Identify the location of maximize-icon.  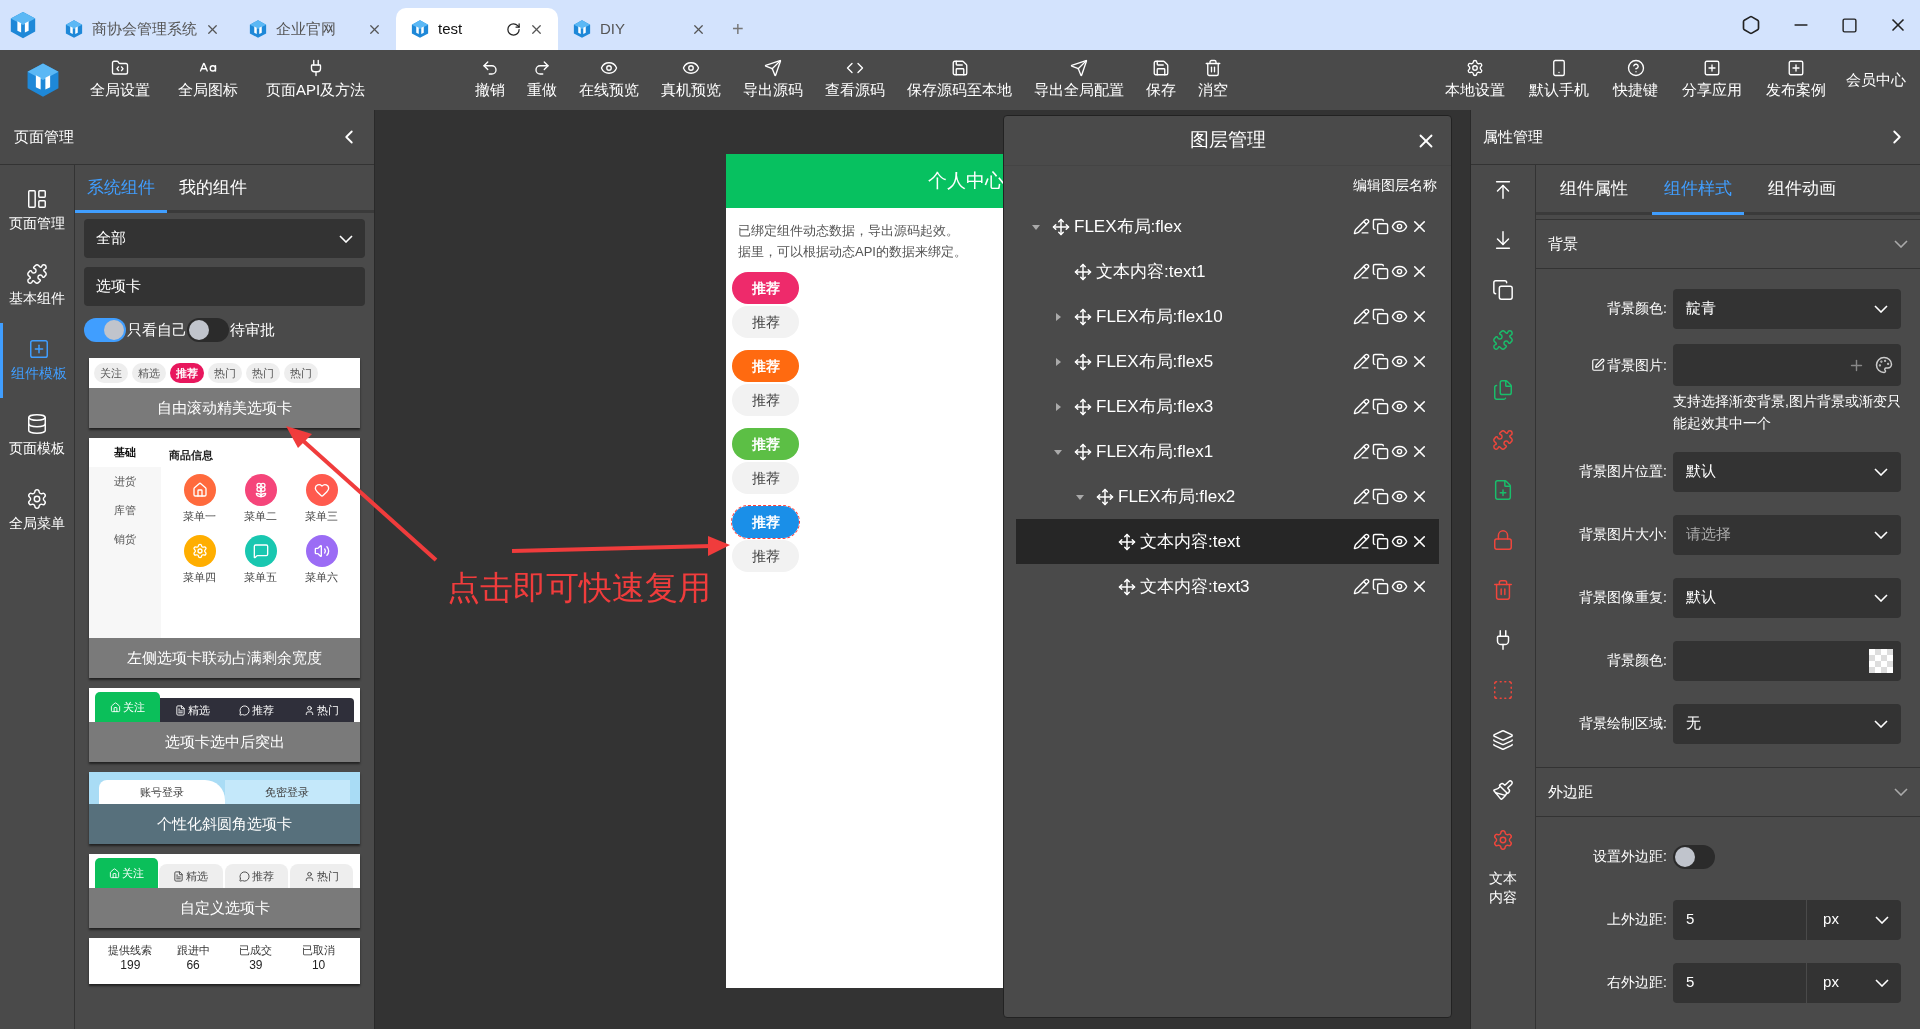
(1849, 25).